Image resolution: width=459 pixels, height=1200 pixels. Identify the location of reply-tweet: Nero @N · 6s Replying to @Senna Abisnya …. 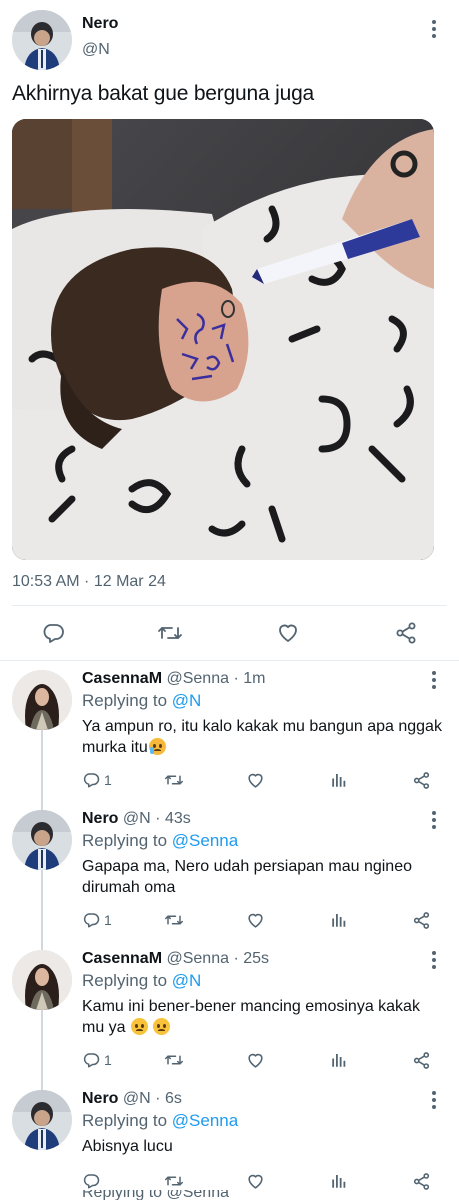
(229, 1140).